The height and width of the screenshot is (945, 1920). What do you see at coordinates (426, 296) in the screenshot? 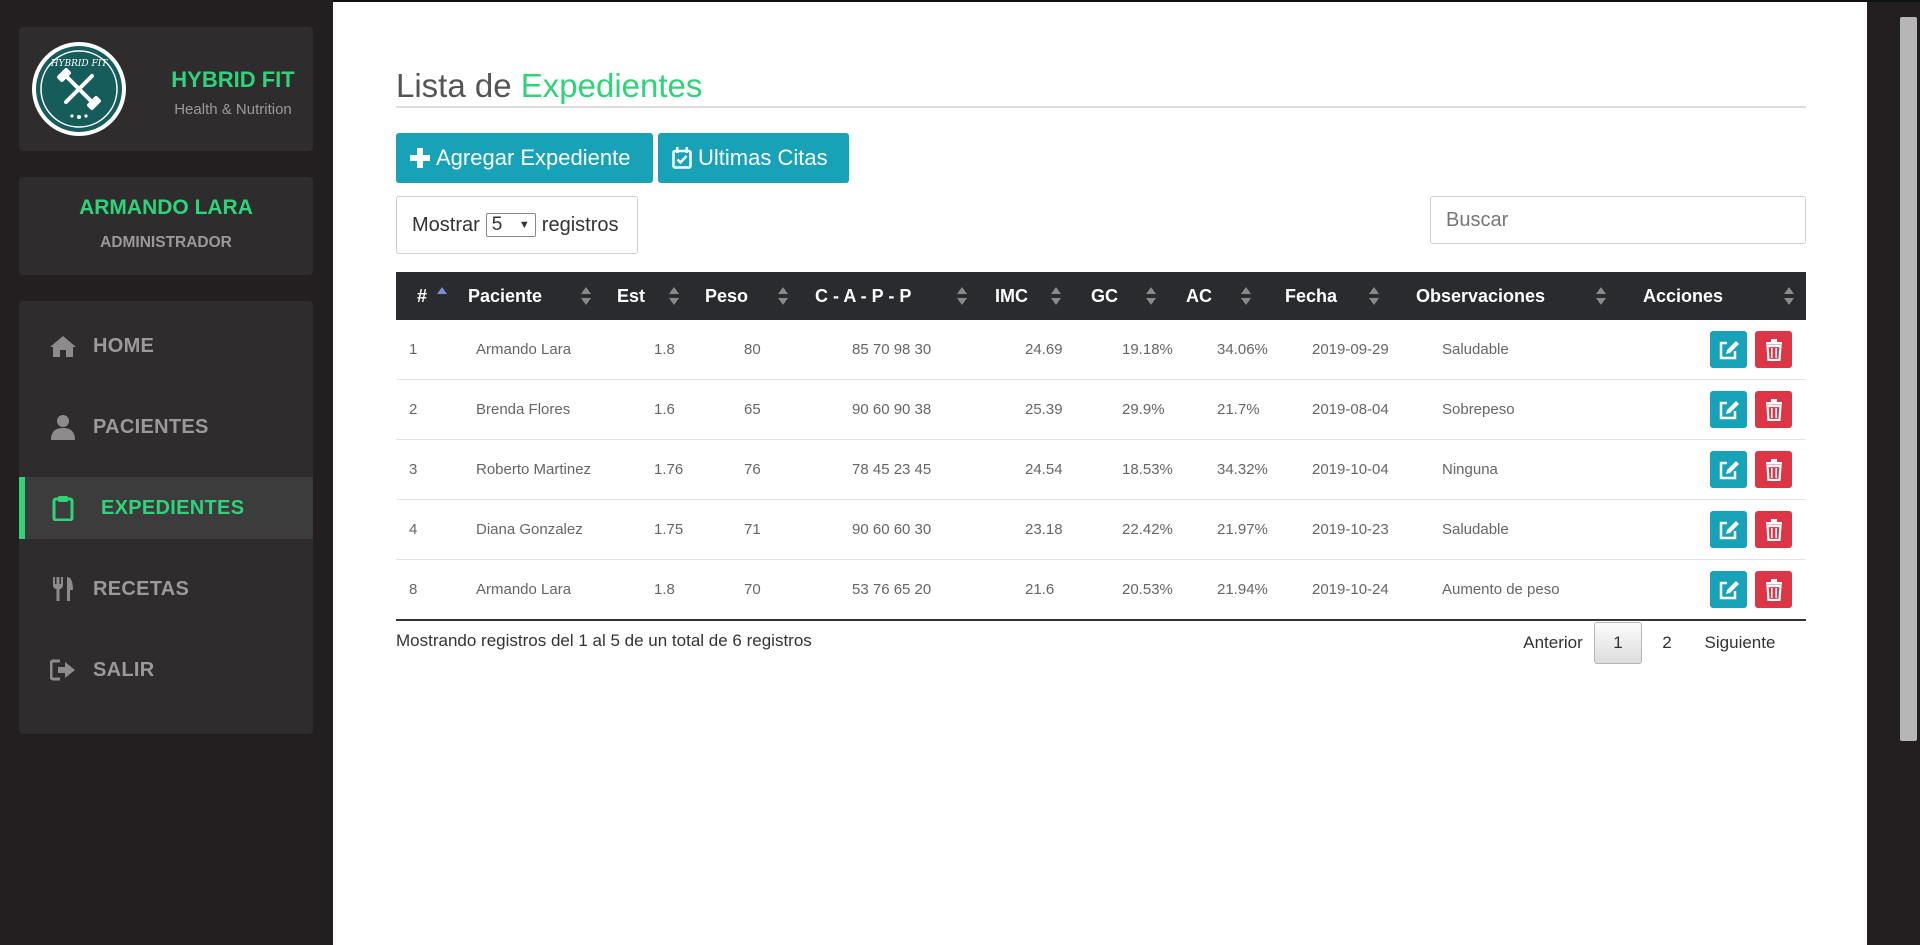
I see `column-header-number: #` at bounding box center [426, 296].